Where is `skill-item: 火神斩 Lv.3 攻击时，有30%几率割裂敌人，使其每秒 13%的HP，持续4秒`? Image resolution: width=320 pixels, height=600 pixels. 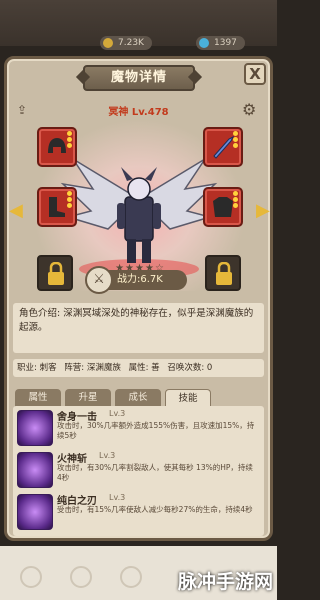
skill-item: 火神斩 Lv.3 攻击时，有30%几率割裂敌人，使其每秒 13%的HP，持续4秒 is located at coordinates (138, 470).